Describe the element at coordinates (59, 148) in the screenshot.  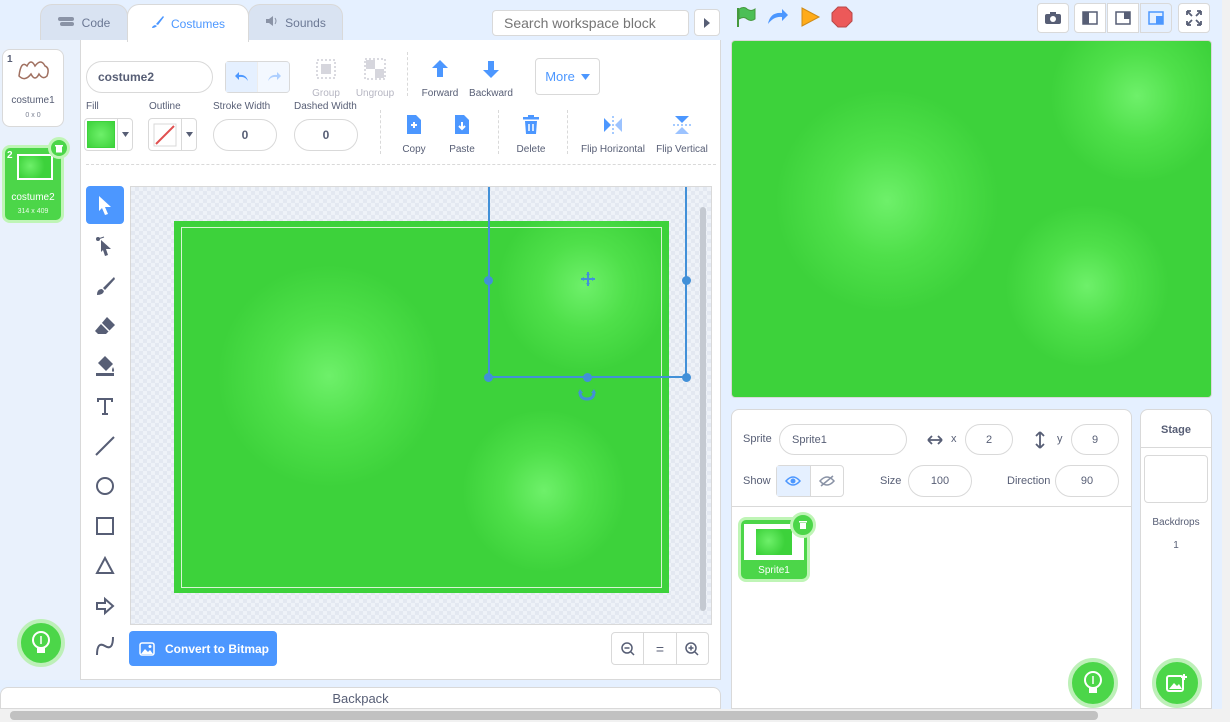
I see `delete-costume-button` at that location.